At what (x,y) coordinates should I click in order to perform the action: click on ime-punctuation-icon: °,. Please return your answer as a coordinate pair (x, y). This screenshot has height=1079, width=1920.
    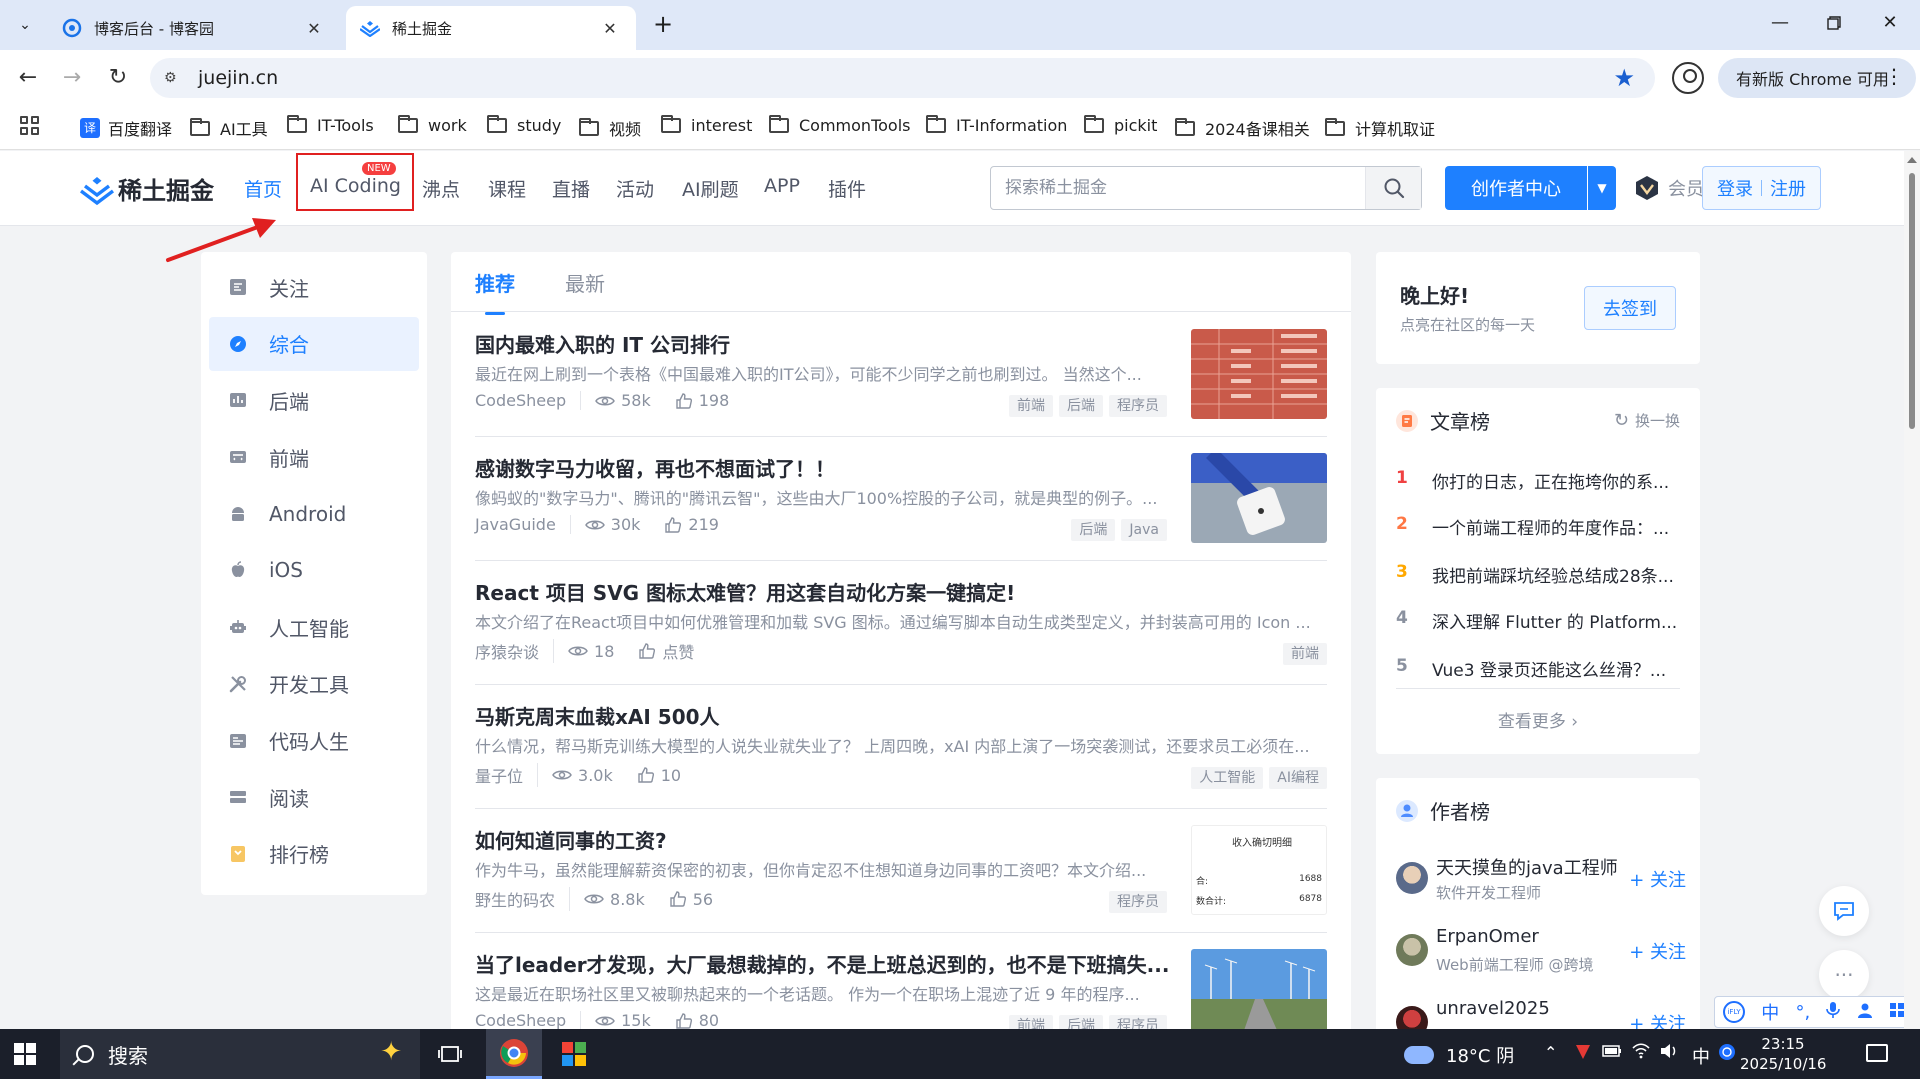
    Looking at the image, I should click on (1803, 1012).